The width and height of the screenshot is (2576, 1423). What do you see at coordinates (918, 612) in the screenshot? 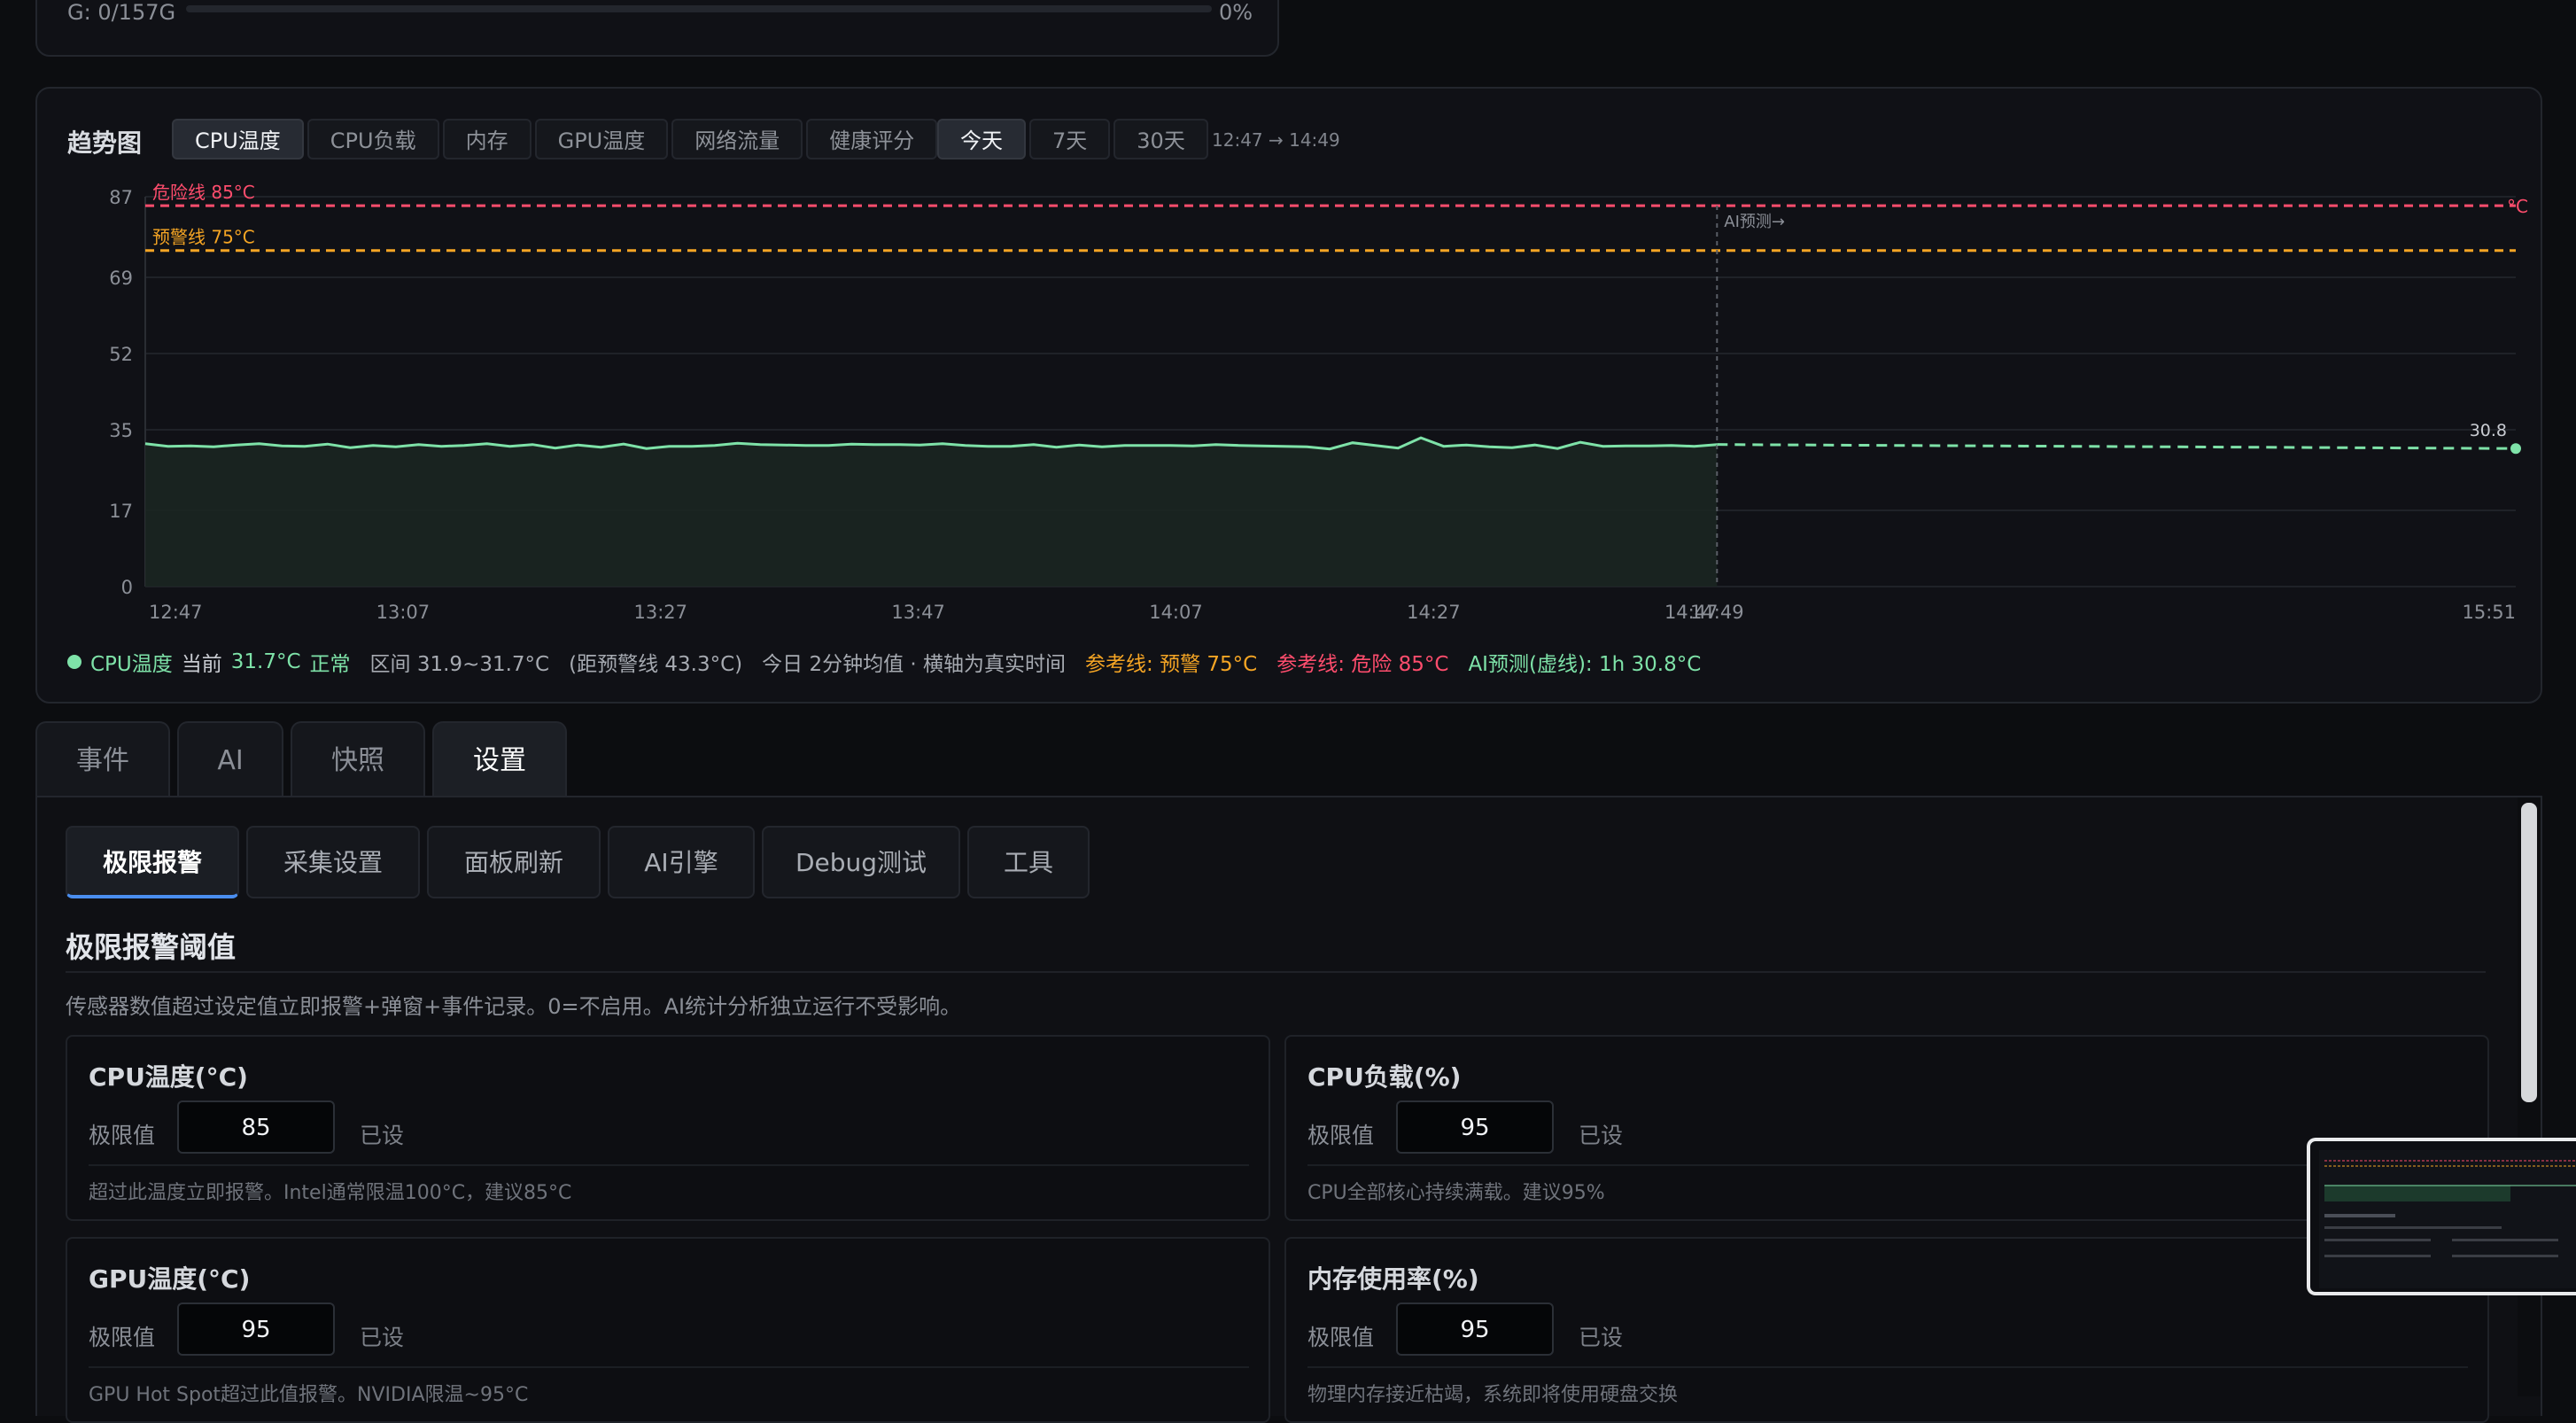
I see `x-tick-label: 13:47` at bounding box center [918, 612].